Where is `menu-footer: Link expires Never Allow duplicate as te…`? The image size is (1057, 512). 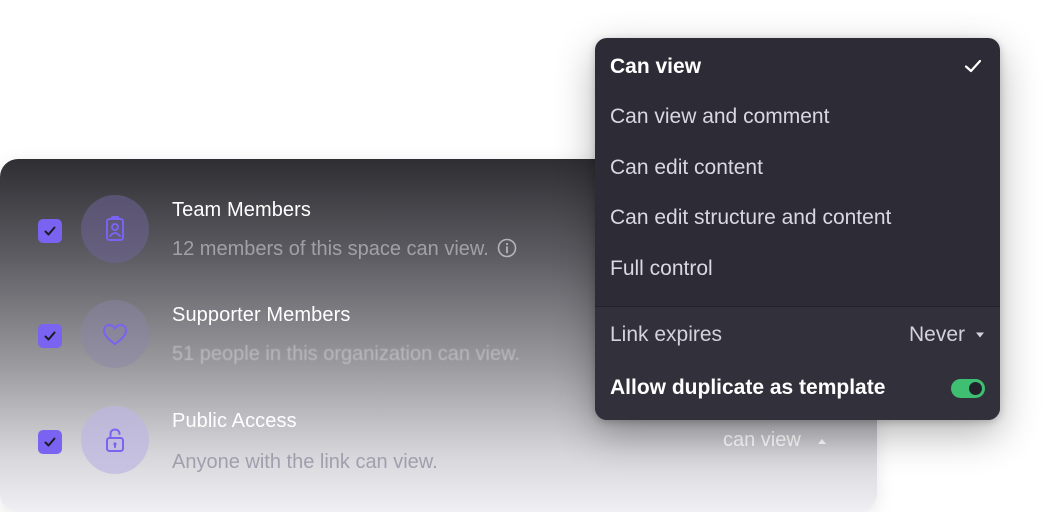 menu-footer: Link expires Never Allow duplicate as te… is located at coordinates (797, 363).